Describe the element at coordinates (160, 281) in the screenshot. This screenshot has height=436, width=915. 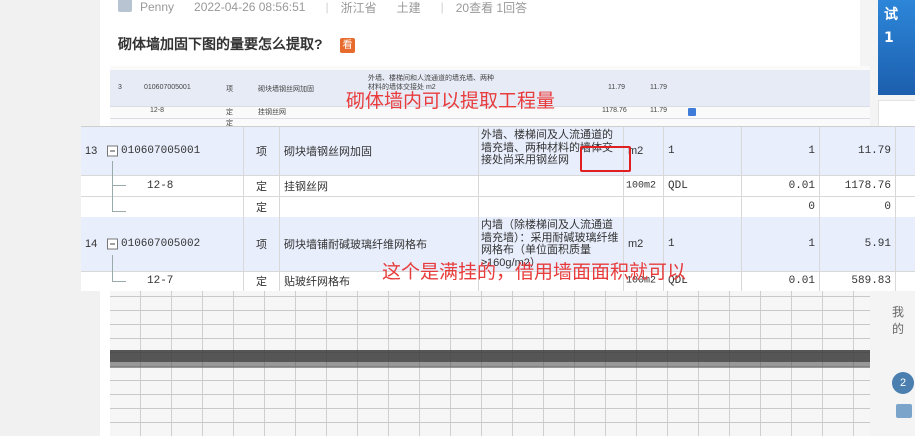
I see `item-code: 12-7` at that location.